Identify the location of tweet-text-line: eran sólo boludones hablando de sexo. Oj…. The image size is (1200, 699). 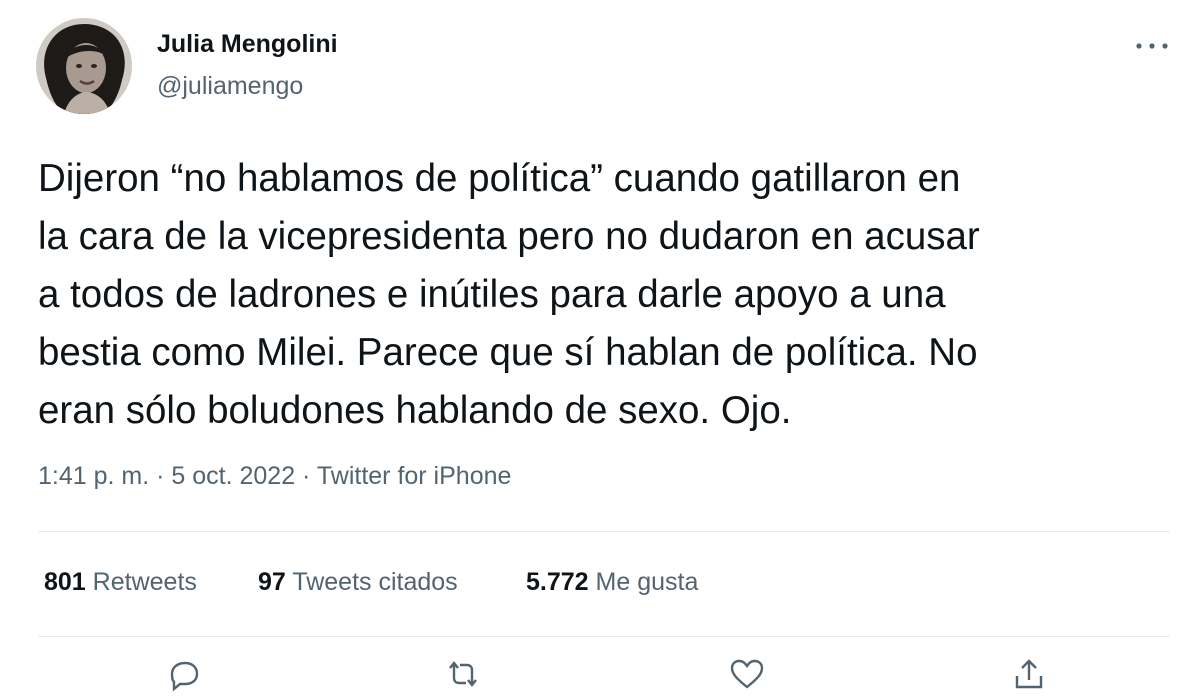
(415, 410).